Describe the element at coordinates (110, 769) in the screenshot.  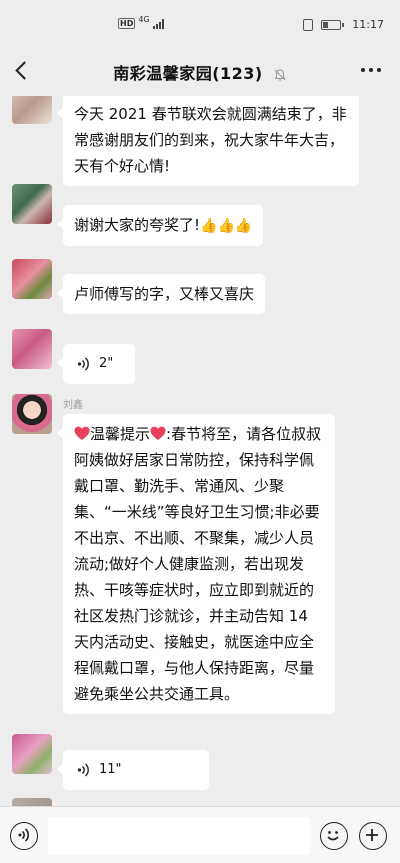
I see `voice-duration: 11"` at that location.